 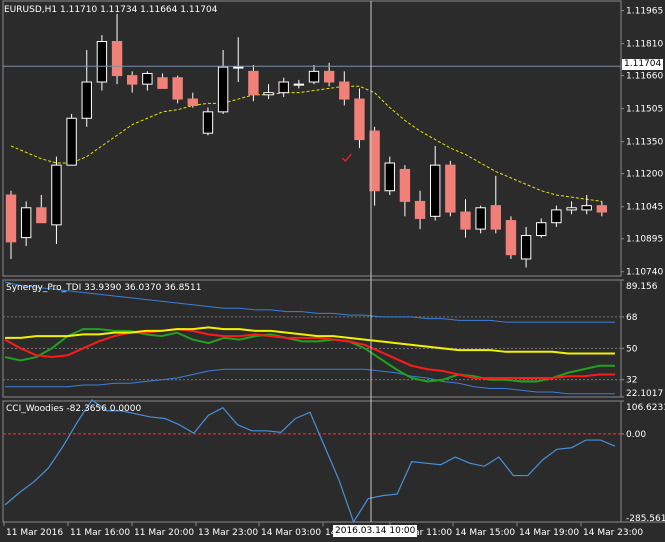 I want to click on cci-indicator-header: CCI_Woodies -82.3656 0.0000, so click(x=73, y=409).